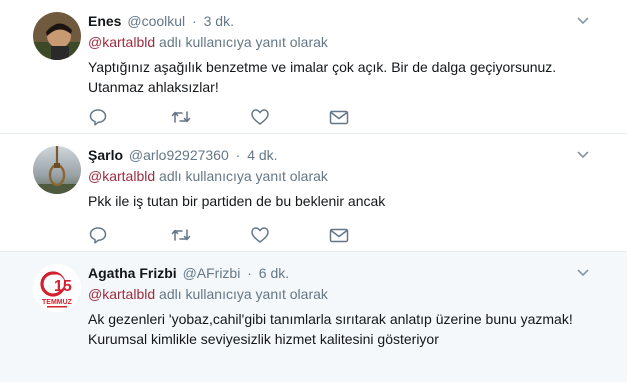 The width and height of the screenshot is (627, 382). I want to click on noose-photo-icon, so click(57, 170).